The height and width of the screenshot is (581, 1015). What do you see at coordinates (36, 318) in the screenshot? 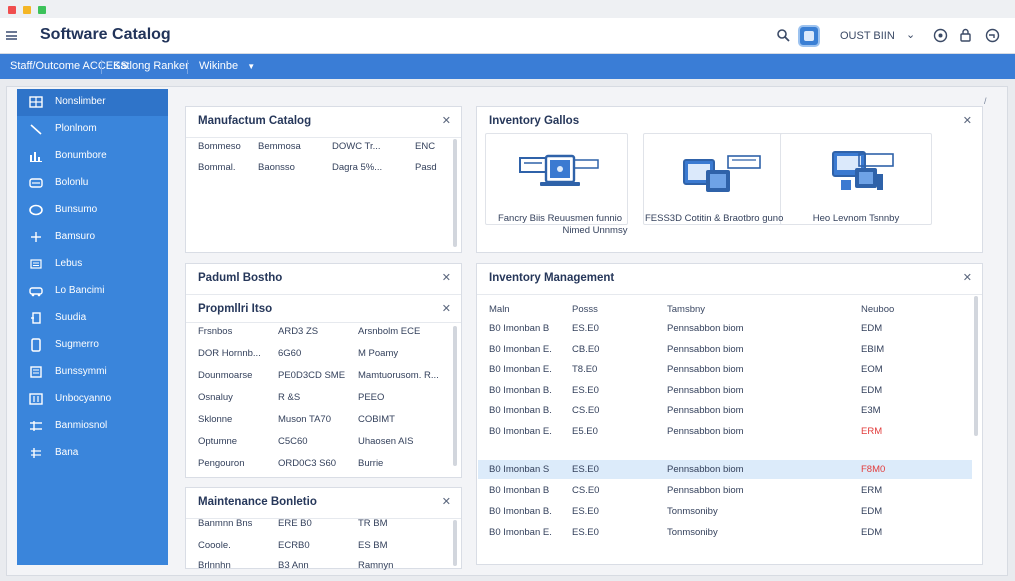
I see `key-icon` at bounding box center [36, 318].